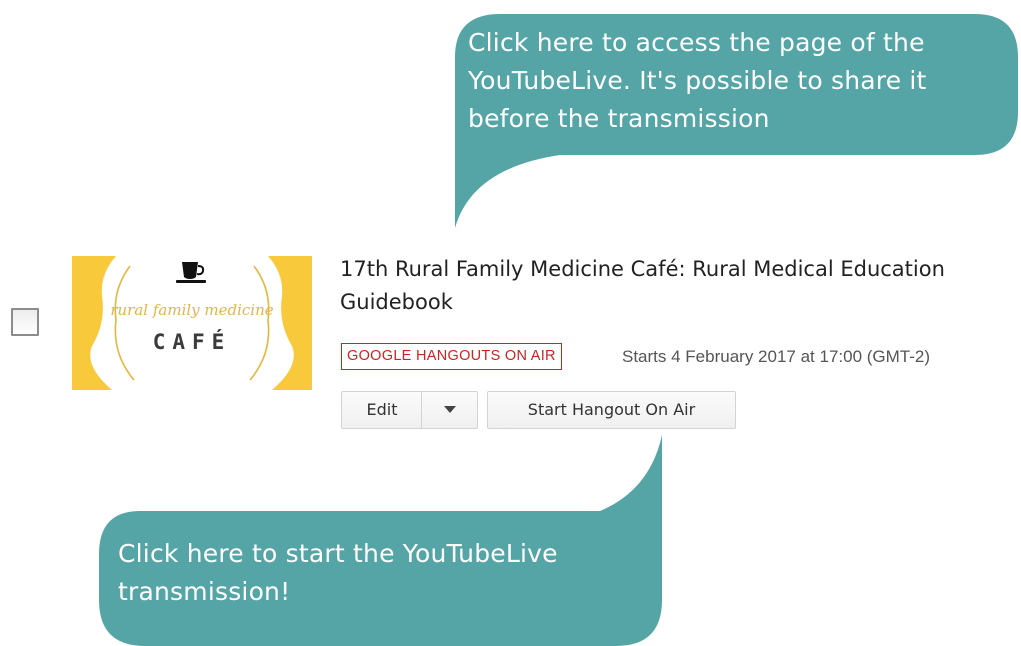 The image size is (1021, 646). Describe the element at coordinates (776, 356) in the screenshot. I see `start-time-text: Starts 4 February 2017 at 17:00 (GMT-2)` at that location.